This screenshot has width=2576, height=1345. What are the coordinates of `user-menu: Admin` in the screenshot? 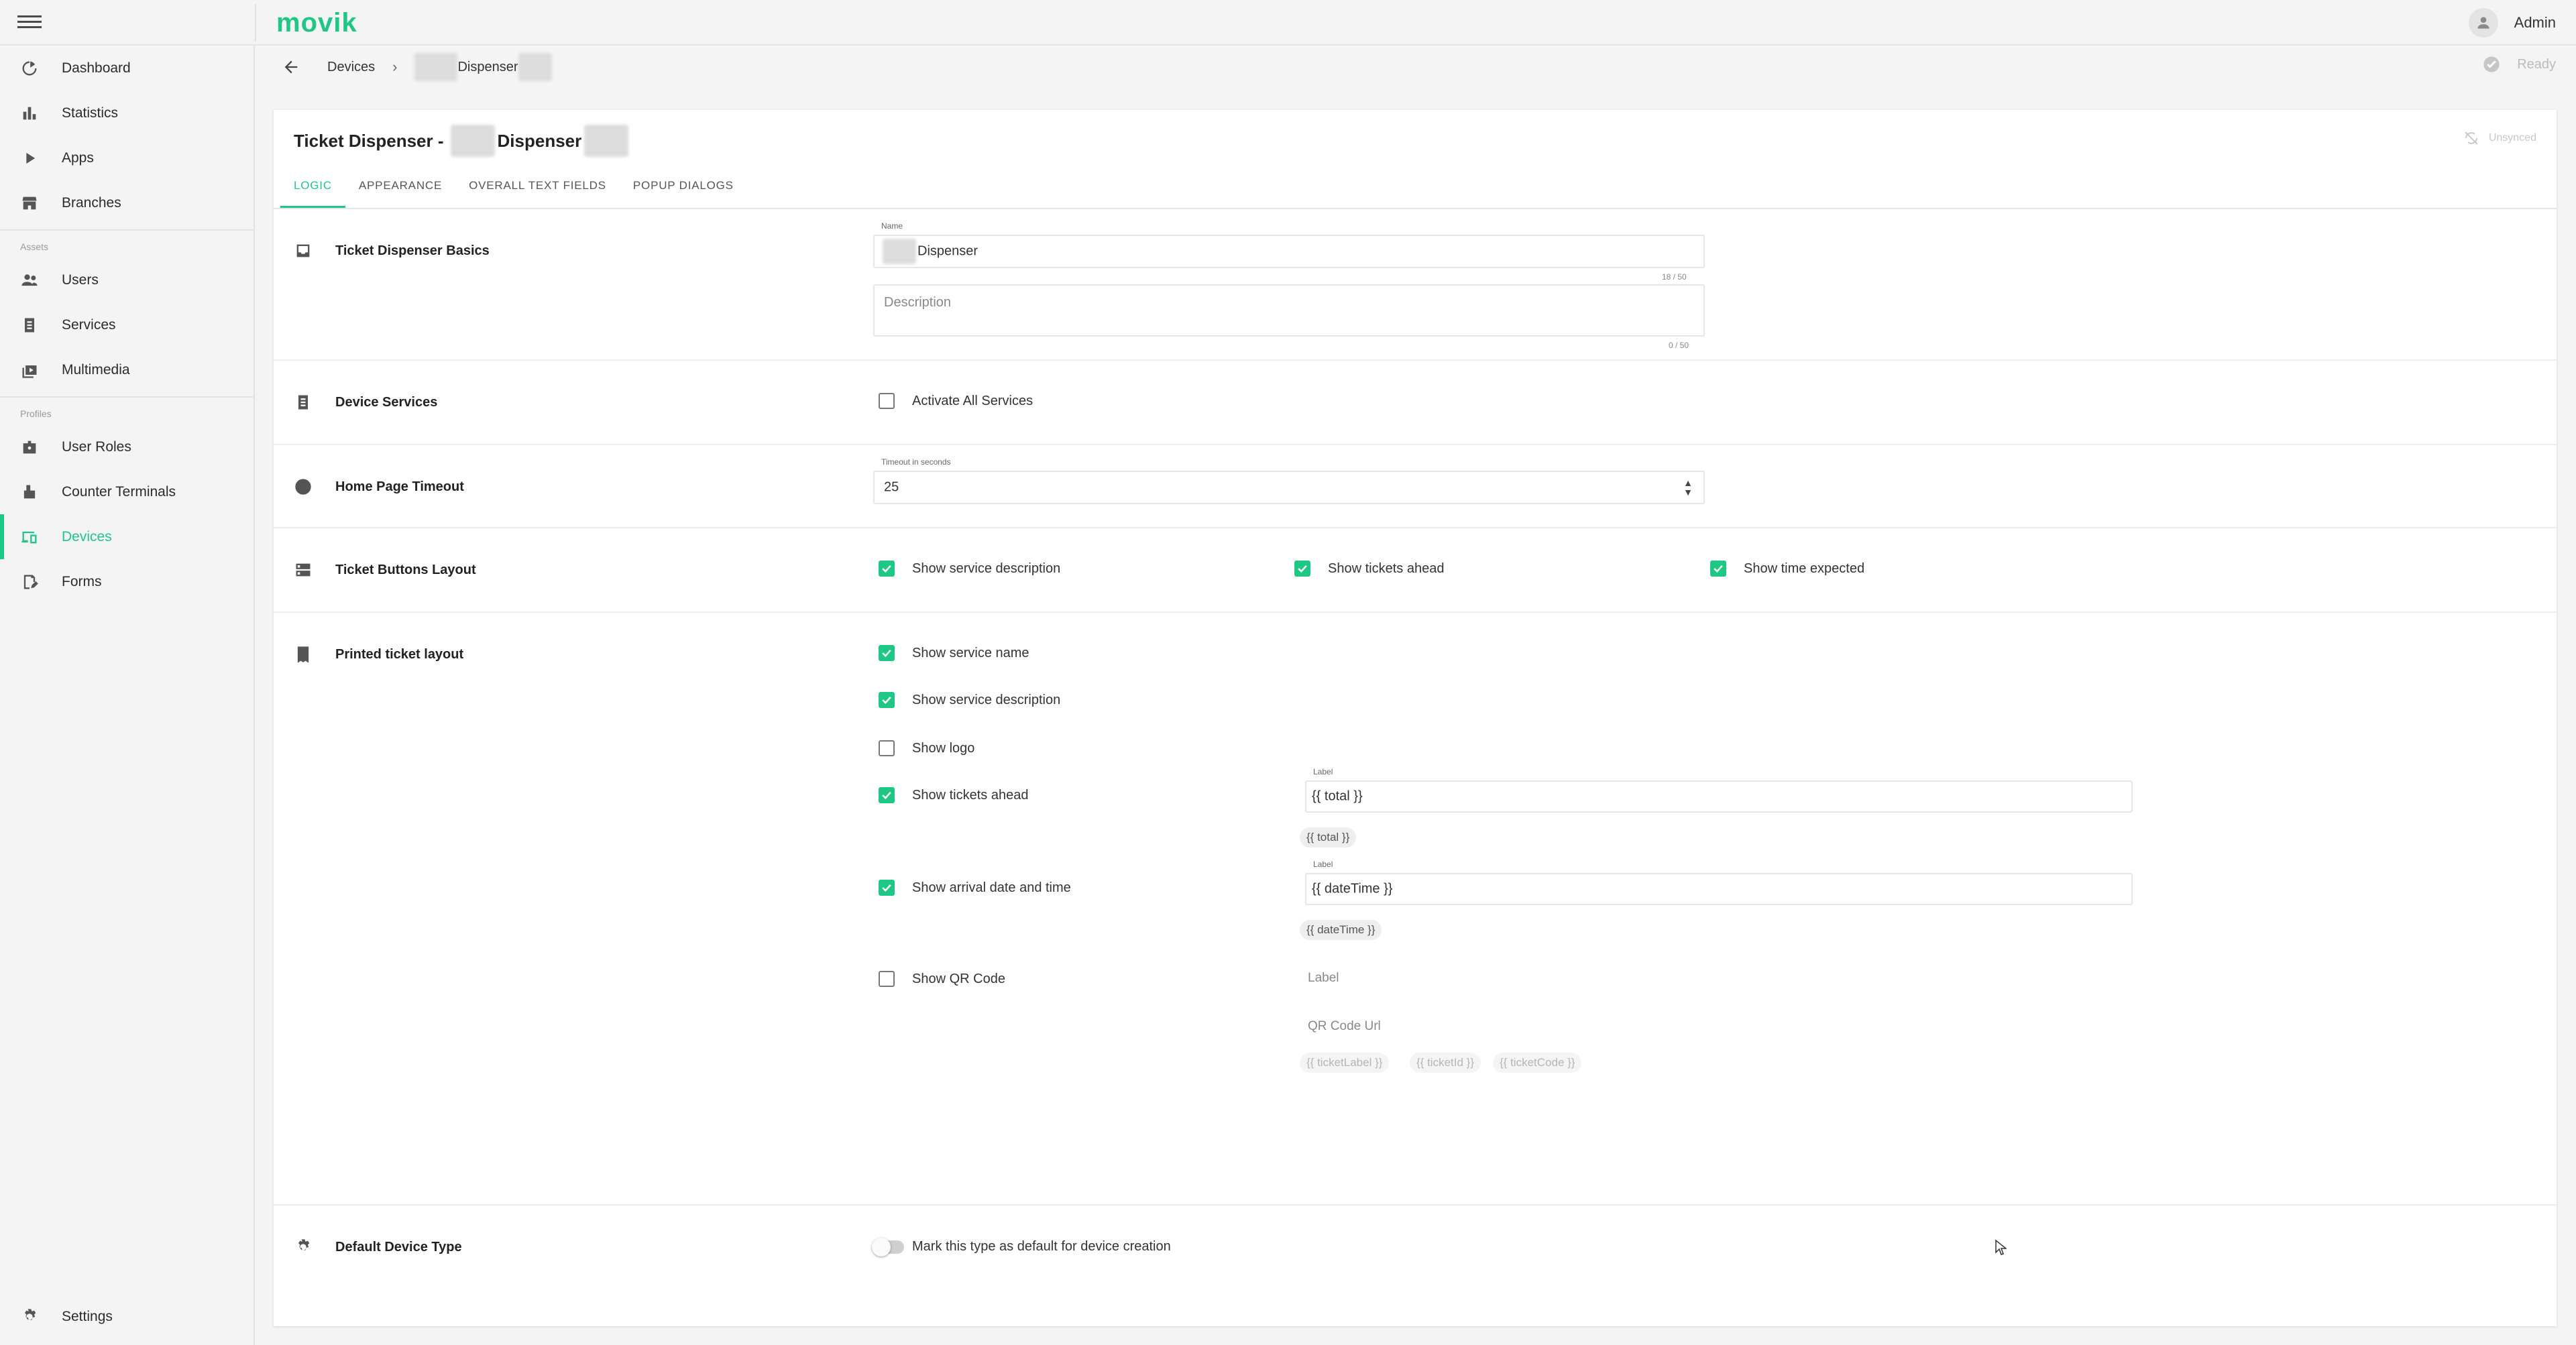 It's located at (2512, 23).